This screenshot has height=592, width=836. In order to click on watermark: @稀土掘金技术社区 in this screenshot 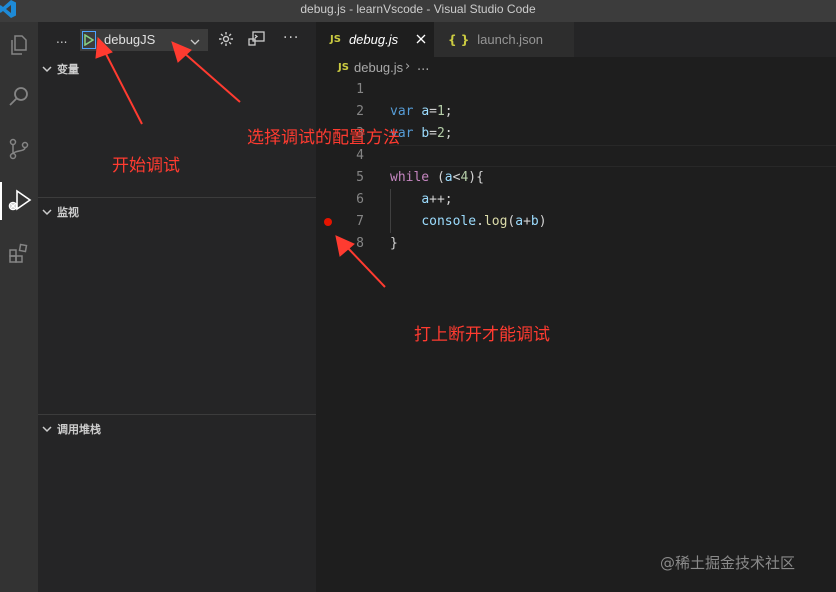, I will do `click(728, 563)`.